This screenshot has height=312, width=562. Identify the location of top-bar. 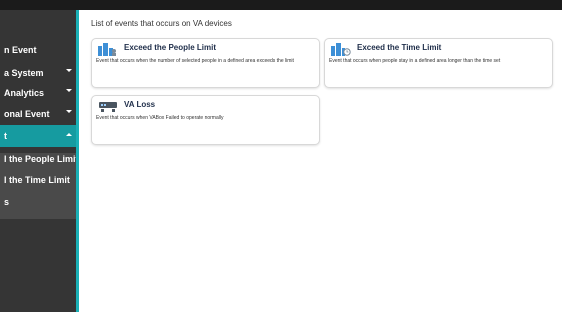
(281, 5).